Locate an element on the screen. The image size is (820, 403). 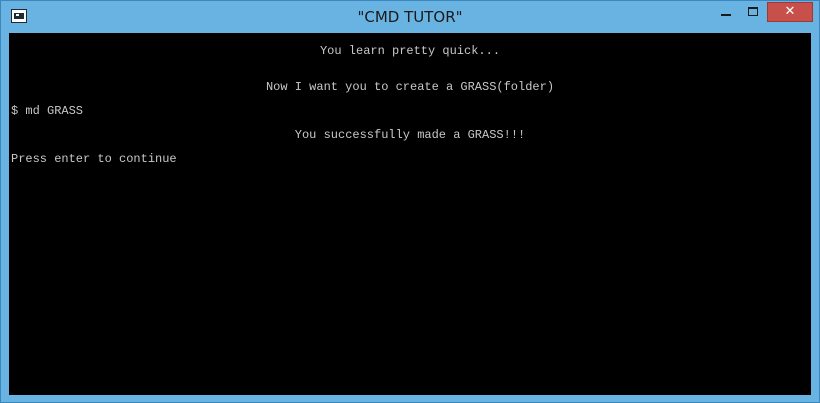
close-icon: ✕ is located at coordinates (790, 11).